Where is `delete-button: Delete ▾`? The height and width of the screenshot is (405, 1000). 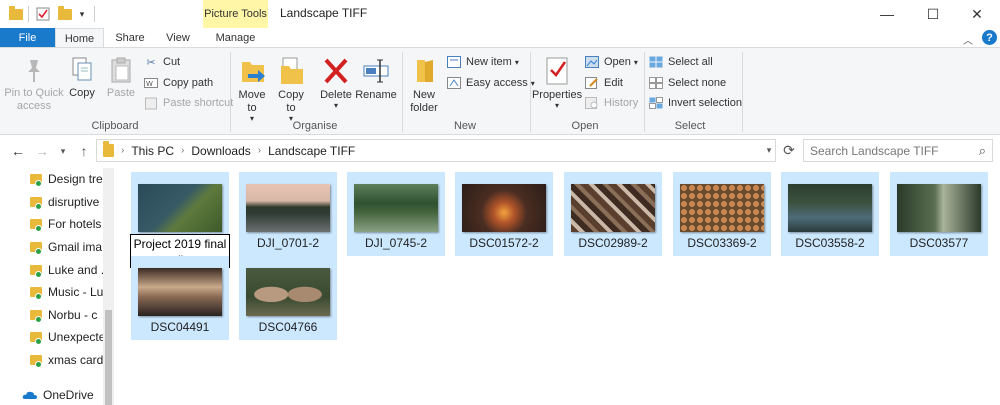
delete-button: Delete ▾ is located at coordinates (336, 83).